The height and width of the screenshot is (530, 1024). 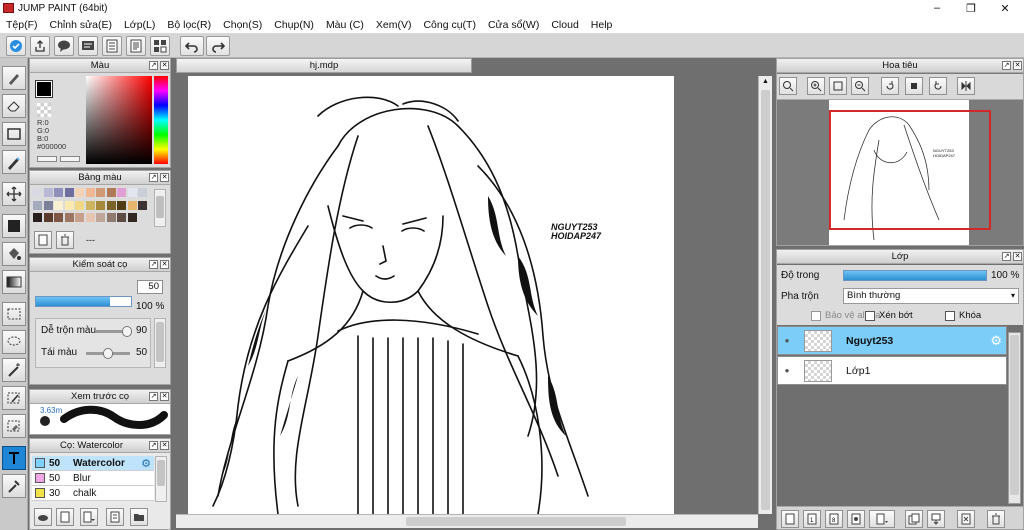 I want to click on eraser-tool, so click(x=14, y=106).